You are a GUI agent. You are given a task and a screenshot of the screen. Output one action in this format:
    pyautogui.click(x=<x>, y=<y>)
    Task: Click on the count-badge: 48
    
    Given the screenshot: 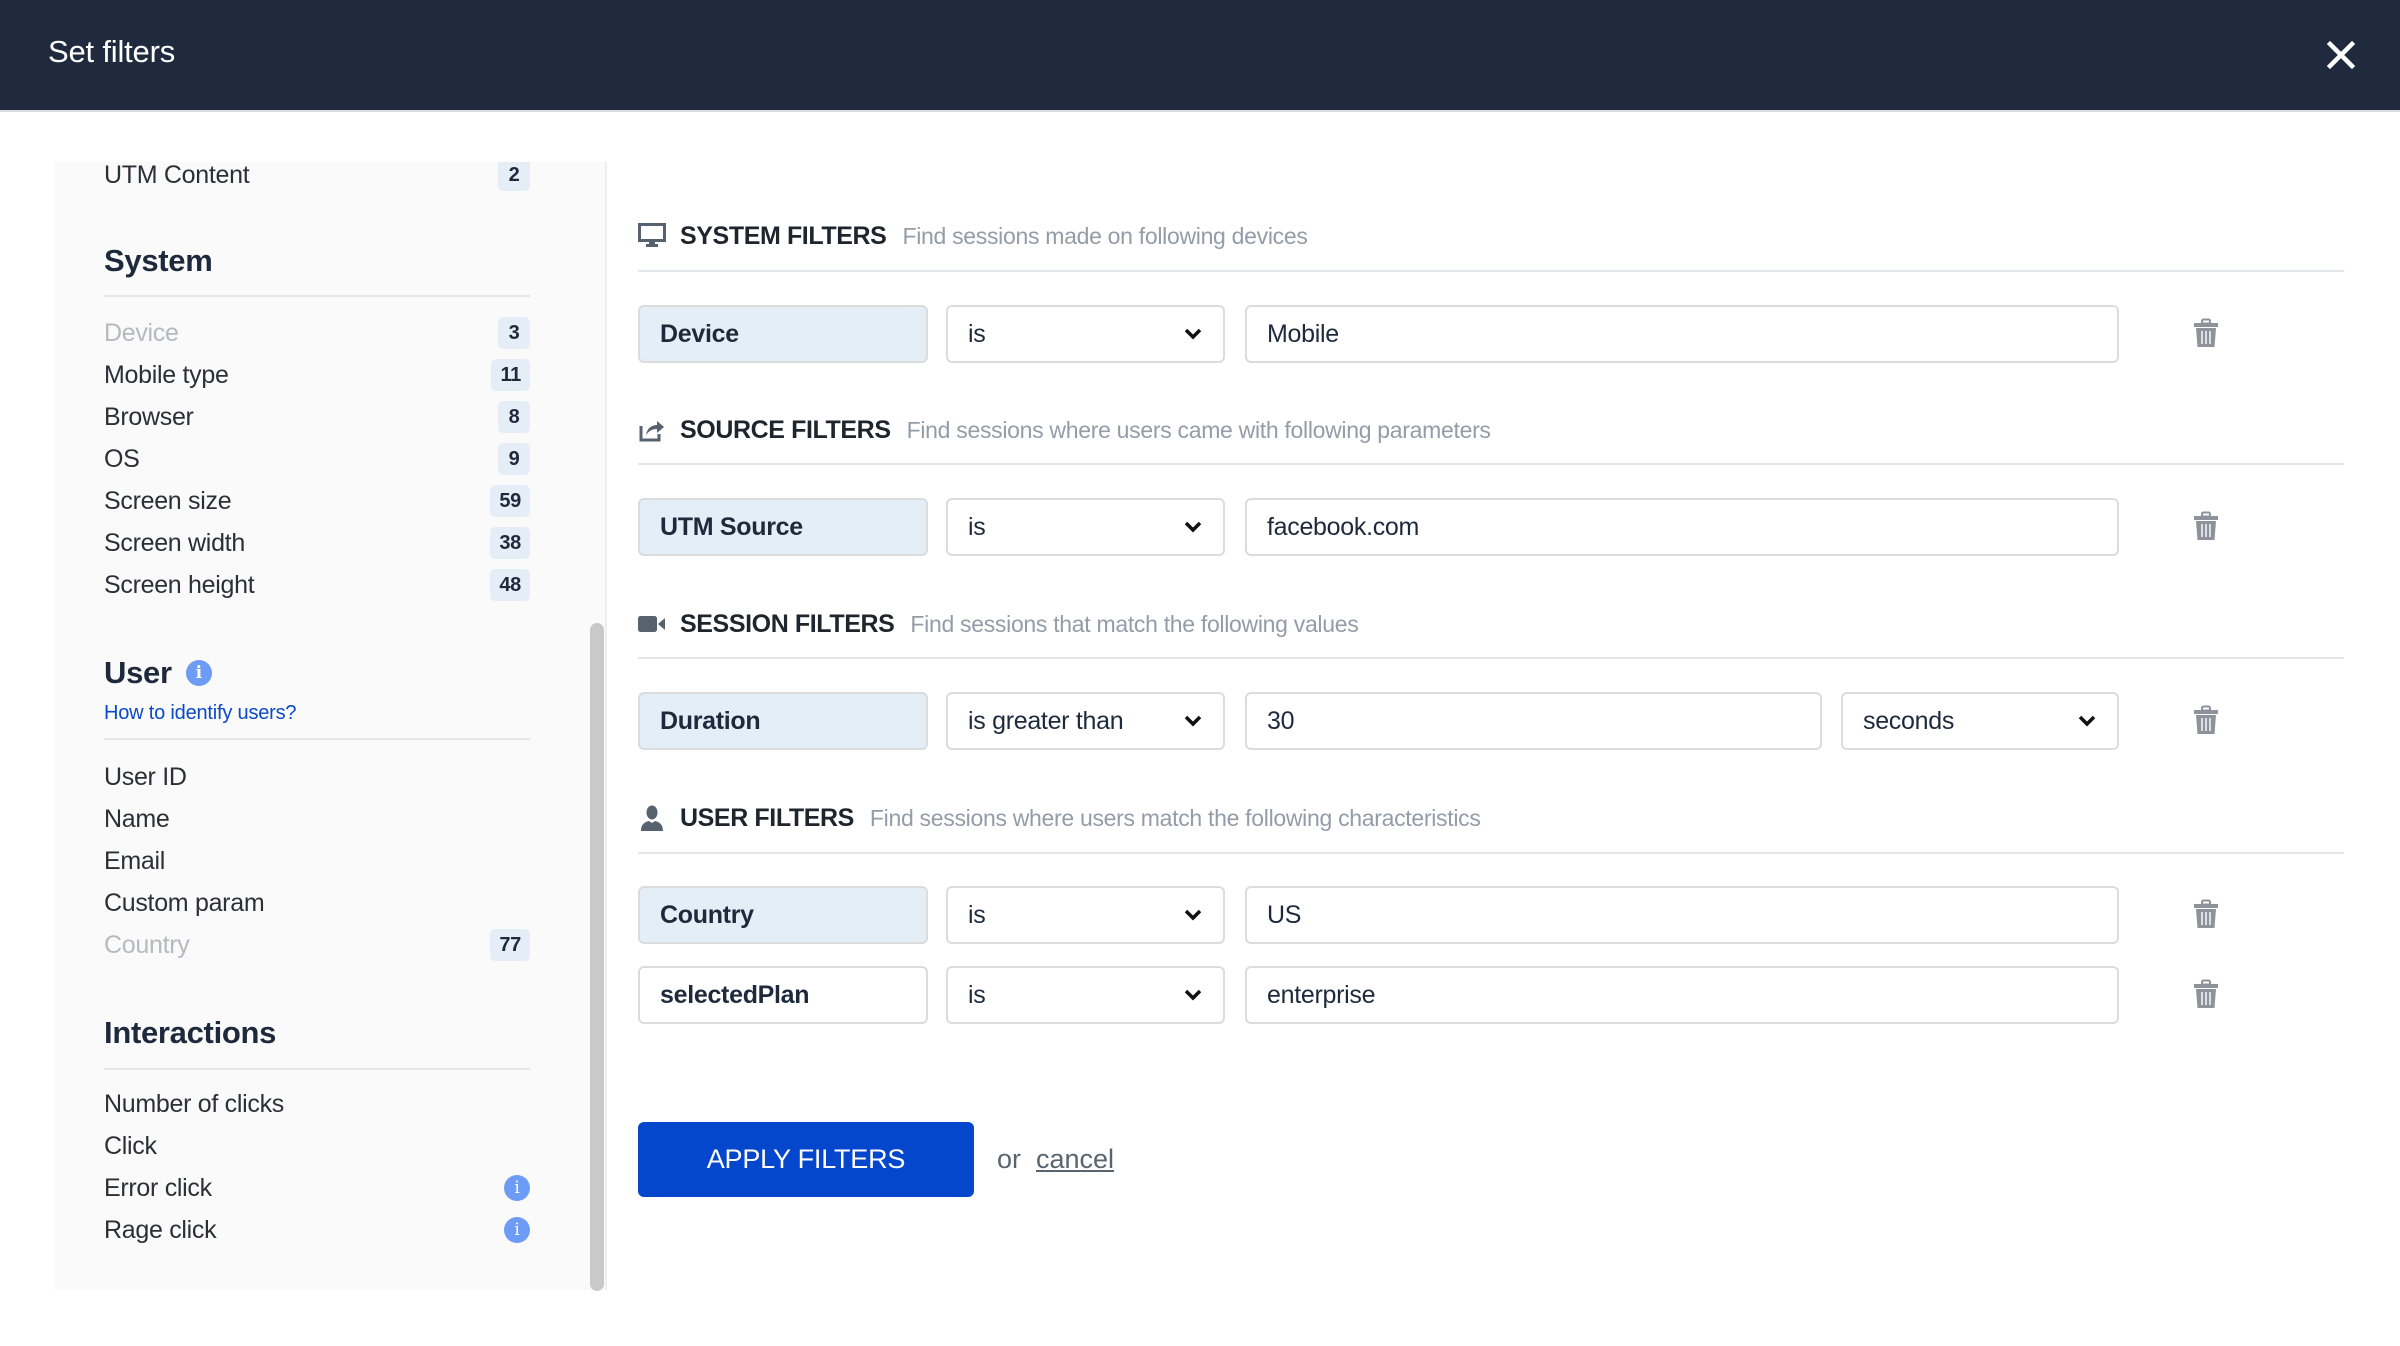 What is the action you would take?
    pyautogui.click(x=510, y=585)
    